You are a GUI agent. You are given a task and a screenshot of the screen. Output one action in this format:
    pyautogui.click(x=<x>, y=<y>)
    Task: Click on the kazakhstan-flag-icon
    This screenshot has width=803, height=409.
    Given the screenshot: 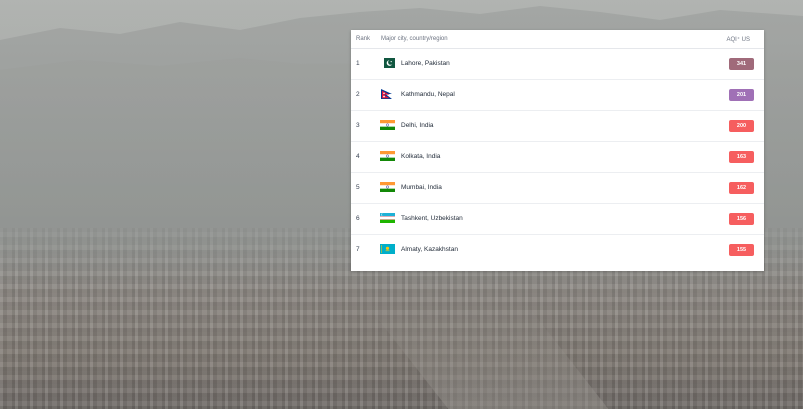 What is the action you would take?
    pyautogui.click(x=387, y=249)
    